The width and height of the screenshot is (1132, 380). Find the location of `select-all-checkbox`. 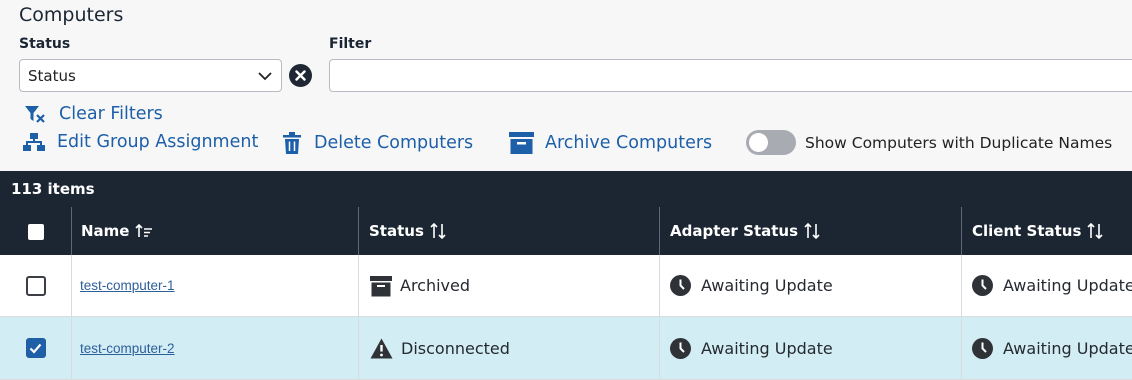

select-all-checkbox is located at coordinates (36, 232).